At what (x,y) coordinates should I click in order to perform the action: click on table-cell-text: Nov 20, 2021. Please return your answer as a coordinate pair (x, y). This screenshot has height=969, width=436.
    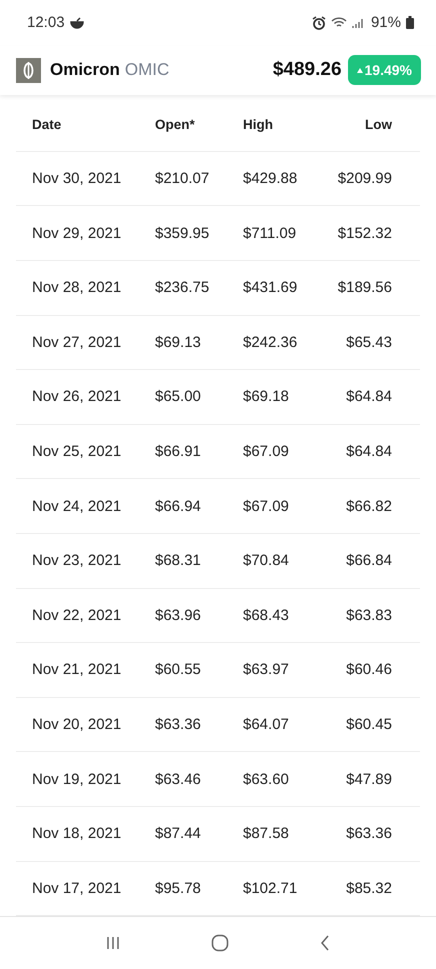
    Looking at the image, I should click on (77, 725).